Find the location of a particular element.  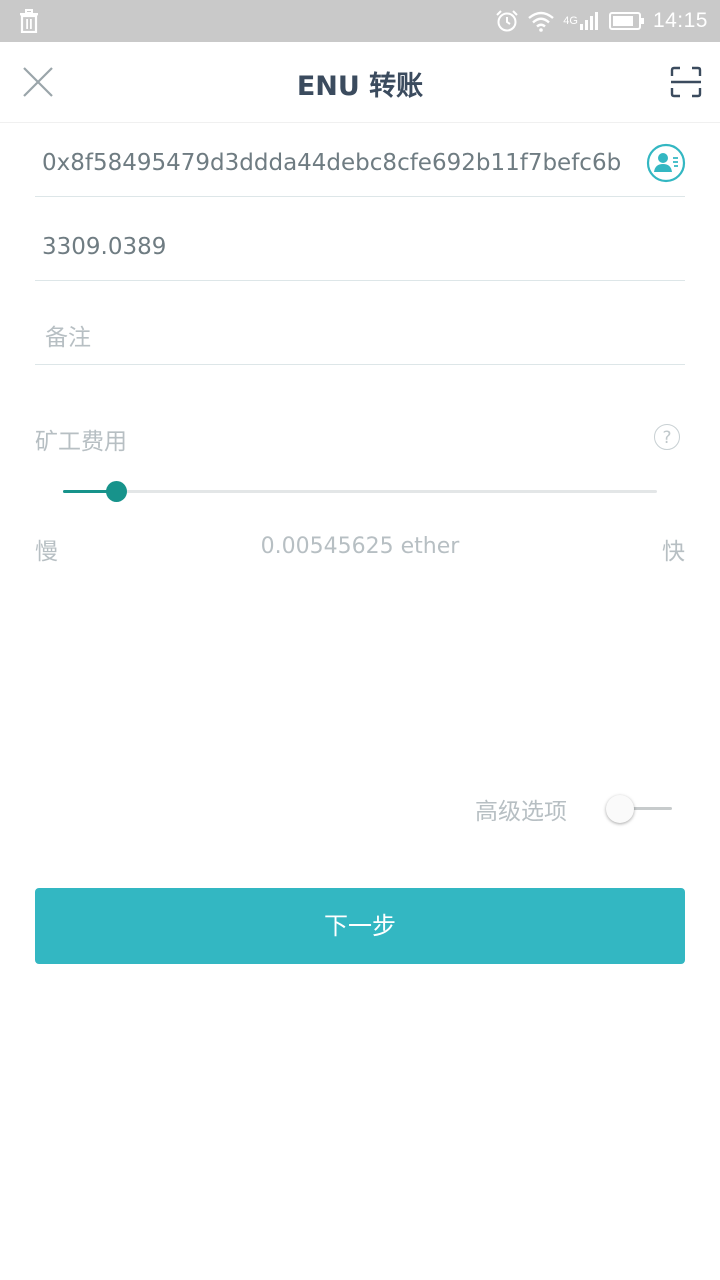

slider-track is located at coordinates (360, 491).